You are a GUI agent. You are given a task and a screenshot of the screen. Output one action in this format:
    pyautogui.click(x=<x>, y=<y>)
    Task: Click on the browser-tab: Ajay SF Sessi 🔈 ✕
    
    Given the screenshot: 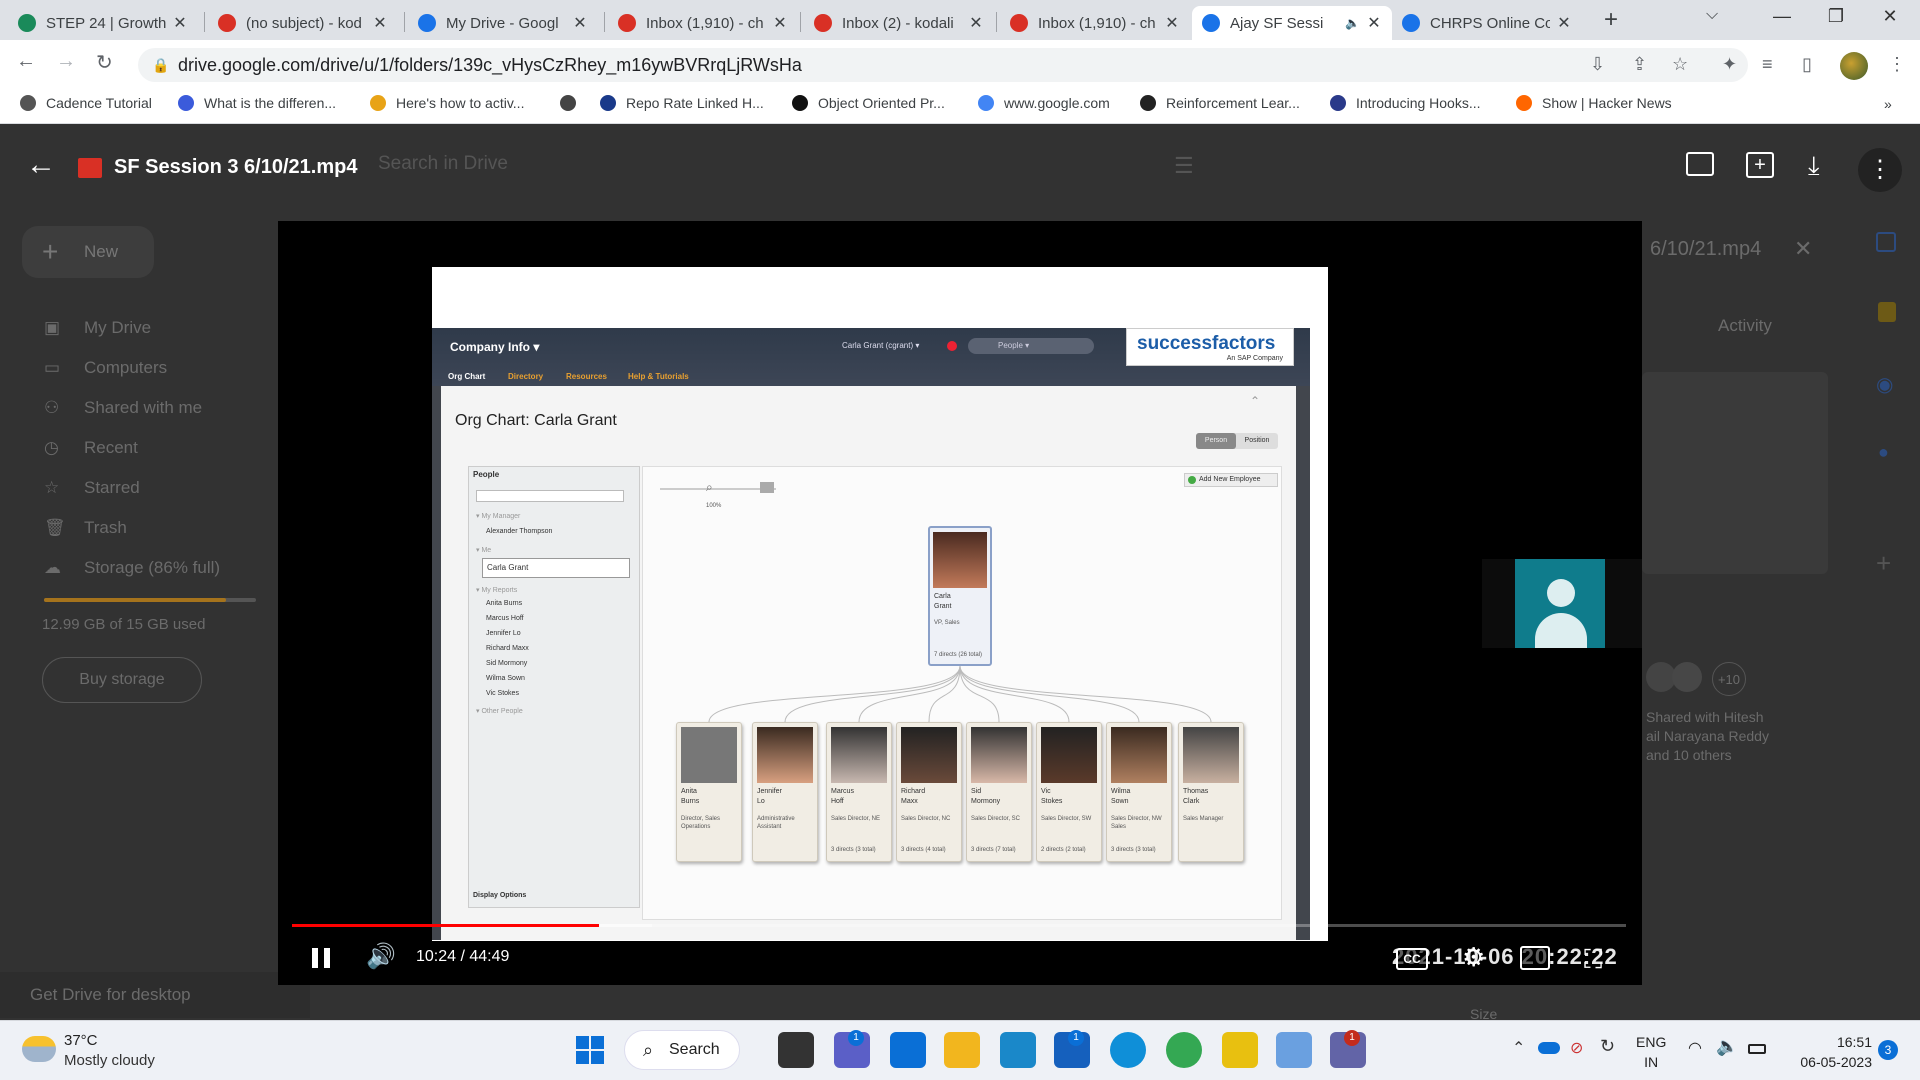 What is the action you would take?
    pyautogui.click(x=1292, y=23)
    